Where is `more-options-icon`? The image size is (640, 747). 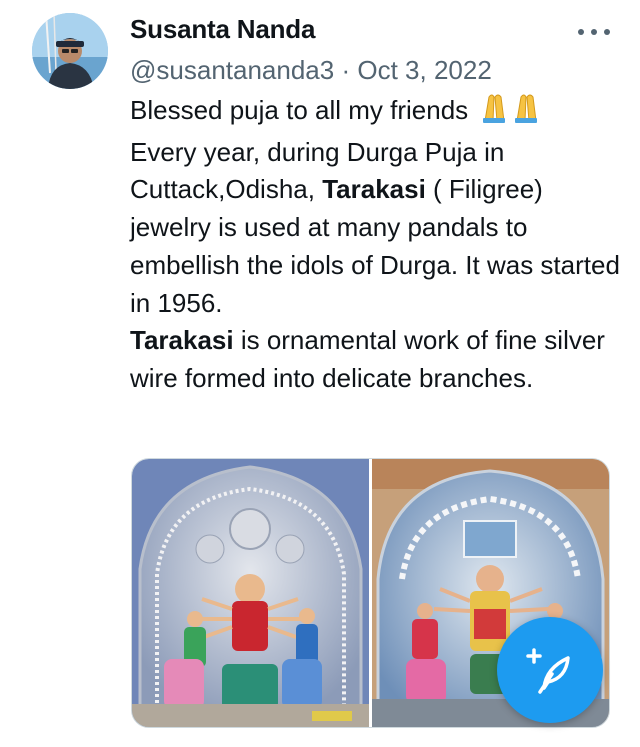
more-options-icon is located at coordinates (594, 32).